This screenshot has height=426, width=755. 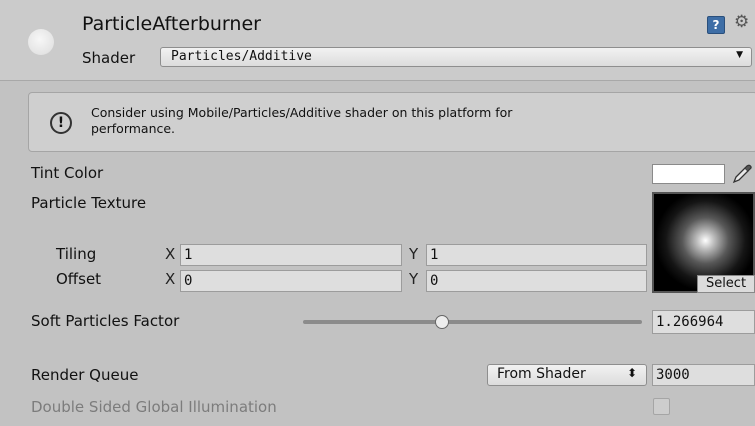 I want to click on offset-x-axis-label: X, so click(x=170, y=279).